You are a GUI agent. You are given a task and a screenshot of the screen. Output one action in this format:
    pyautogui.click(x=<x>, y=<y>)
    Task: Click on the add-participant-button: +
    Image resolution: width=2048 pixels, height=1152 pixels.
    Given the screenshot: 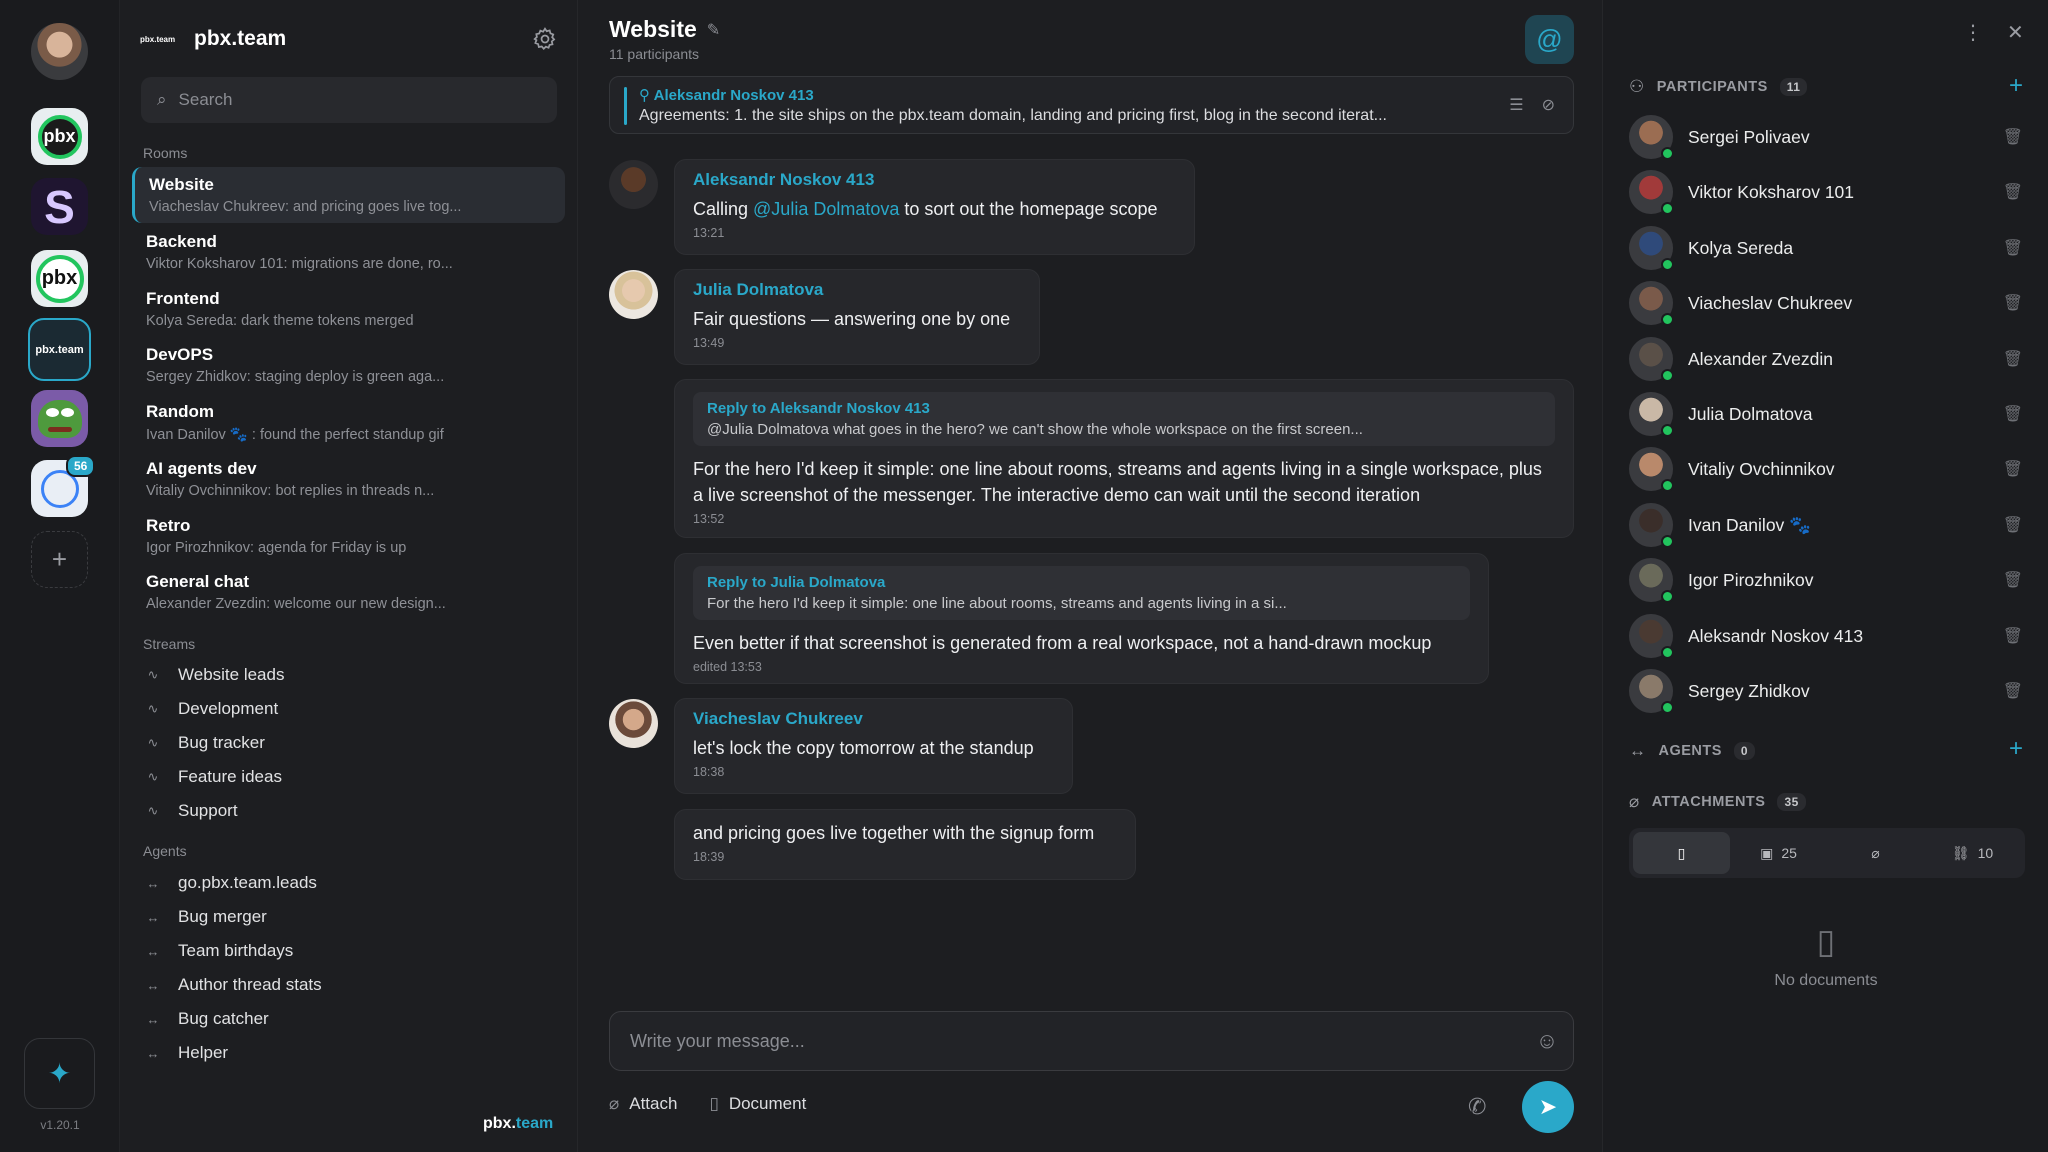 What is the action you would take?
    pyautogui.click(x=2016, y=86)
    